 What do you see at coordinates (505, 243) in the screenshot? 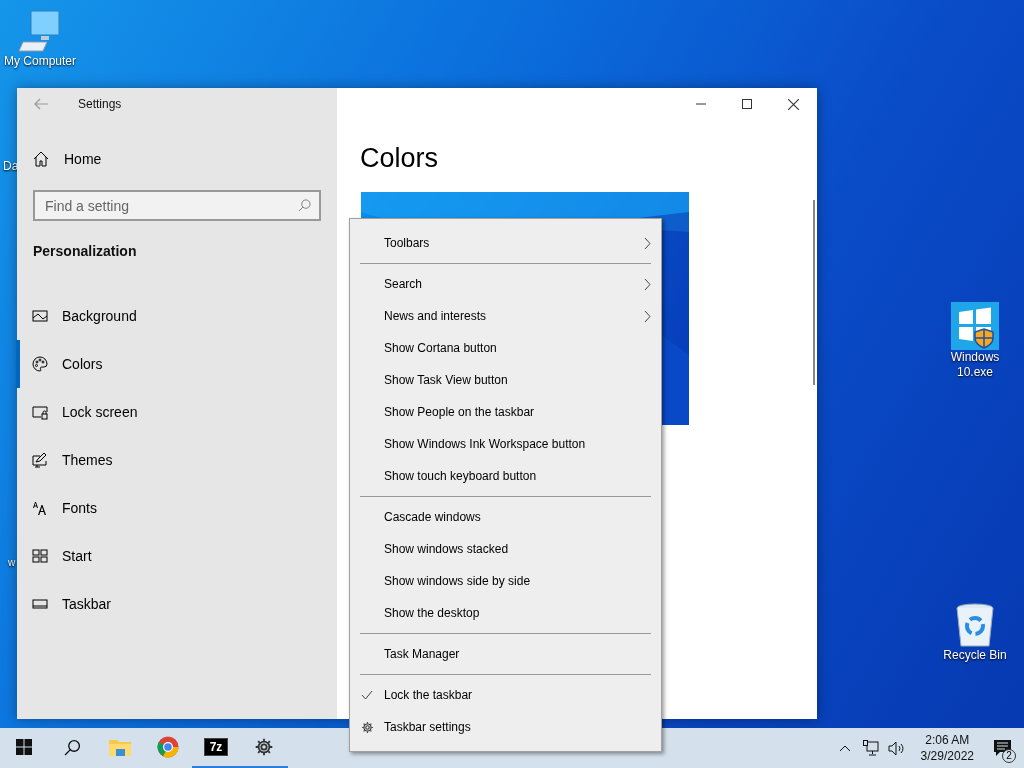
I see `menu-item: Toolbars` at bounding box center [505, 243].